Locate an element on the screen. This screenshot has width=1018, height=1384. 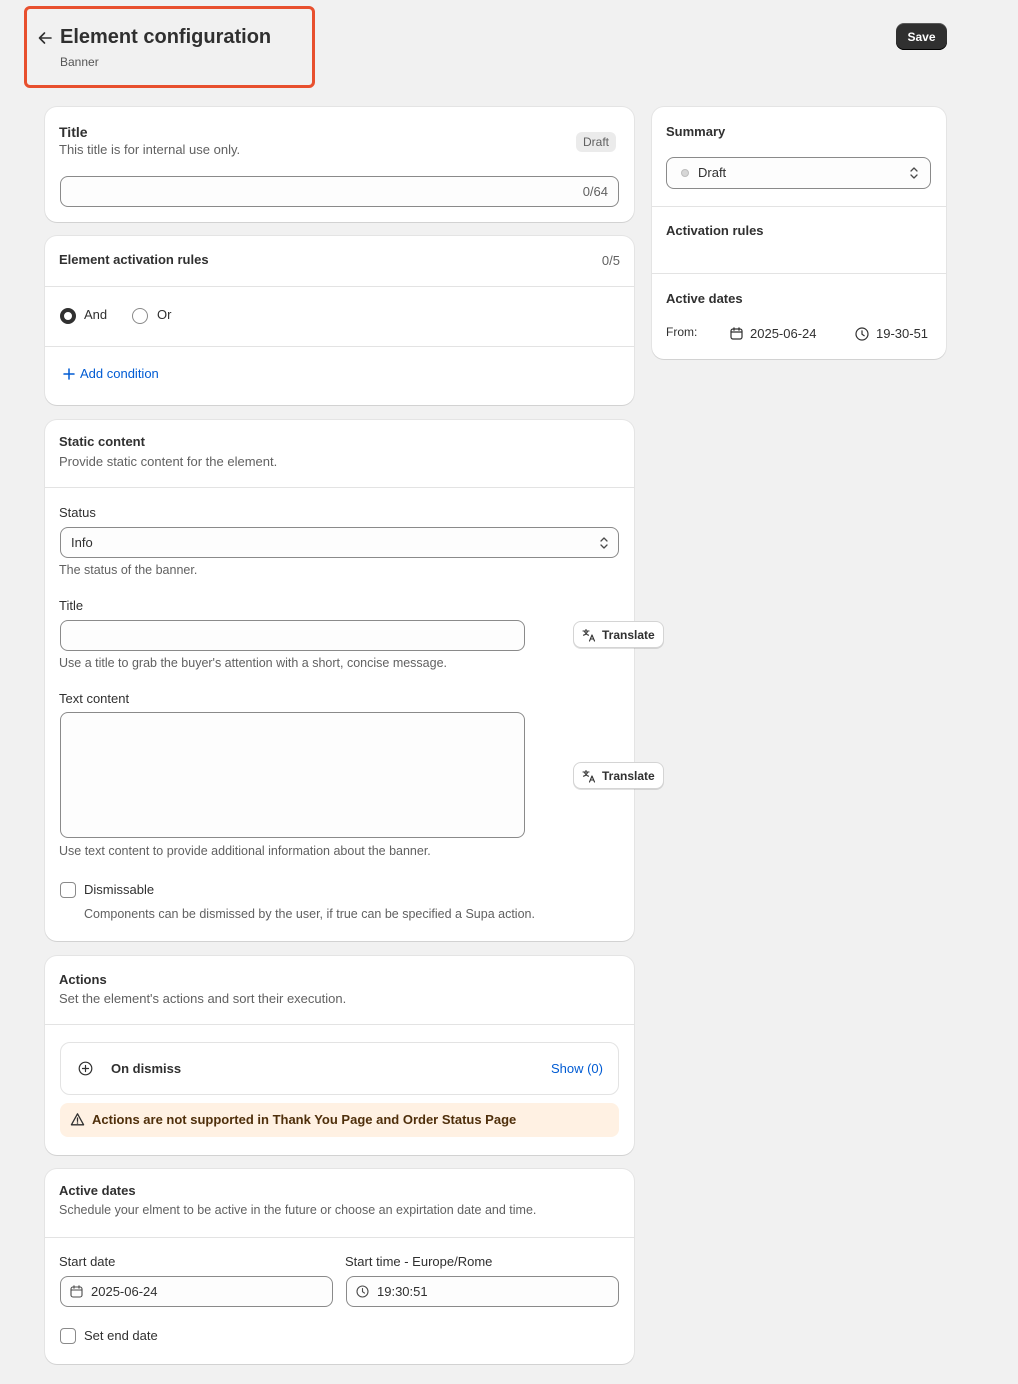
summary-from-time: 19-30-51 is located at coordinates (902, 333).